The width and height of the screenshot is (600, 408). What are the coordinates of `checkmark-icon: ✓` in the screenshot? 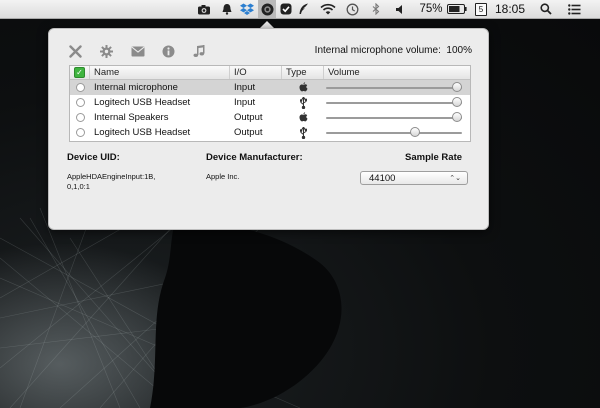 It's located at (79, 72).